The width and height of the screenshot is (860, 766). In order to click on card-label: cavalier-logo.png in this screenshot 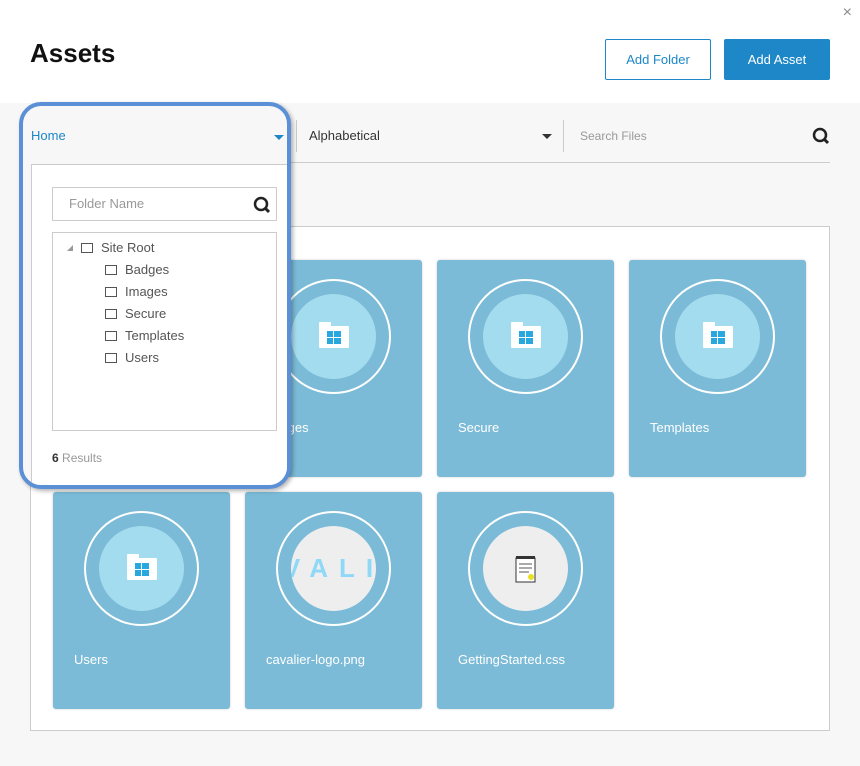, I will do `click(316, 659)`.